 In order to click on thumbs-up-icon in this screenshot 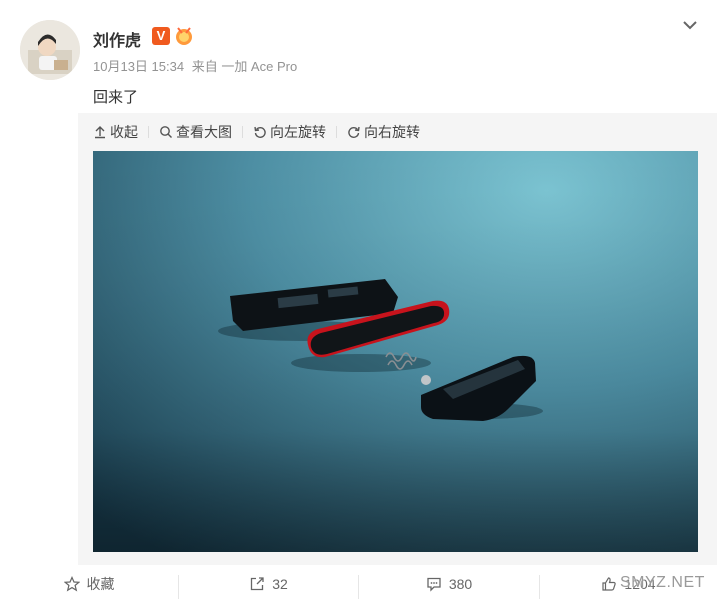, I will do `click(609, 584)`.